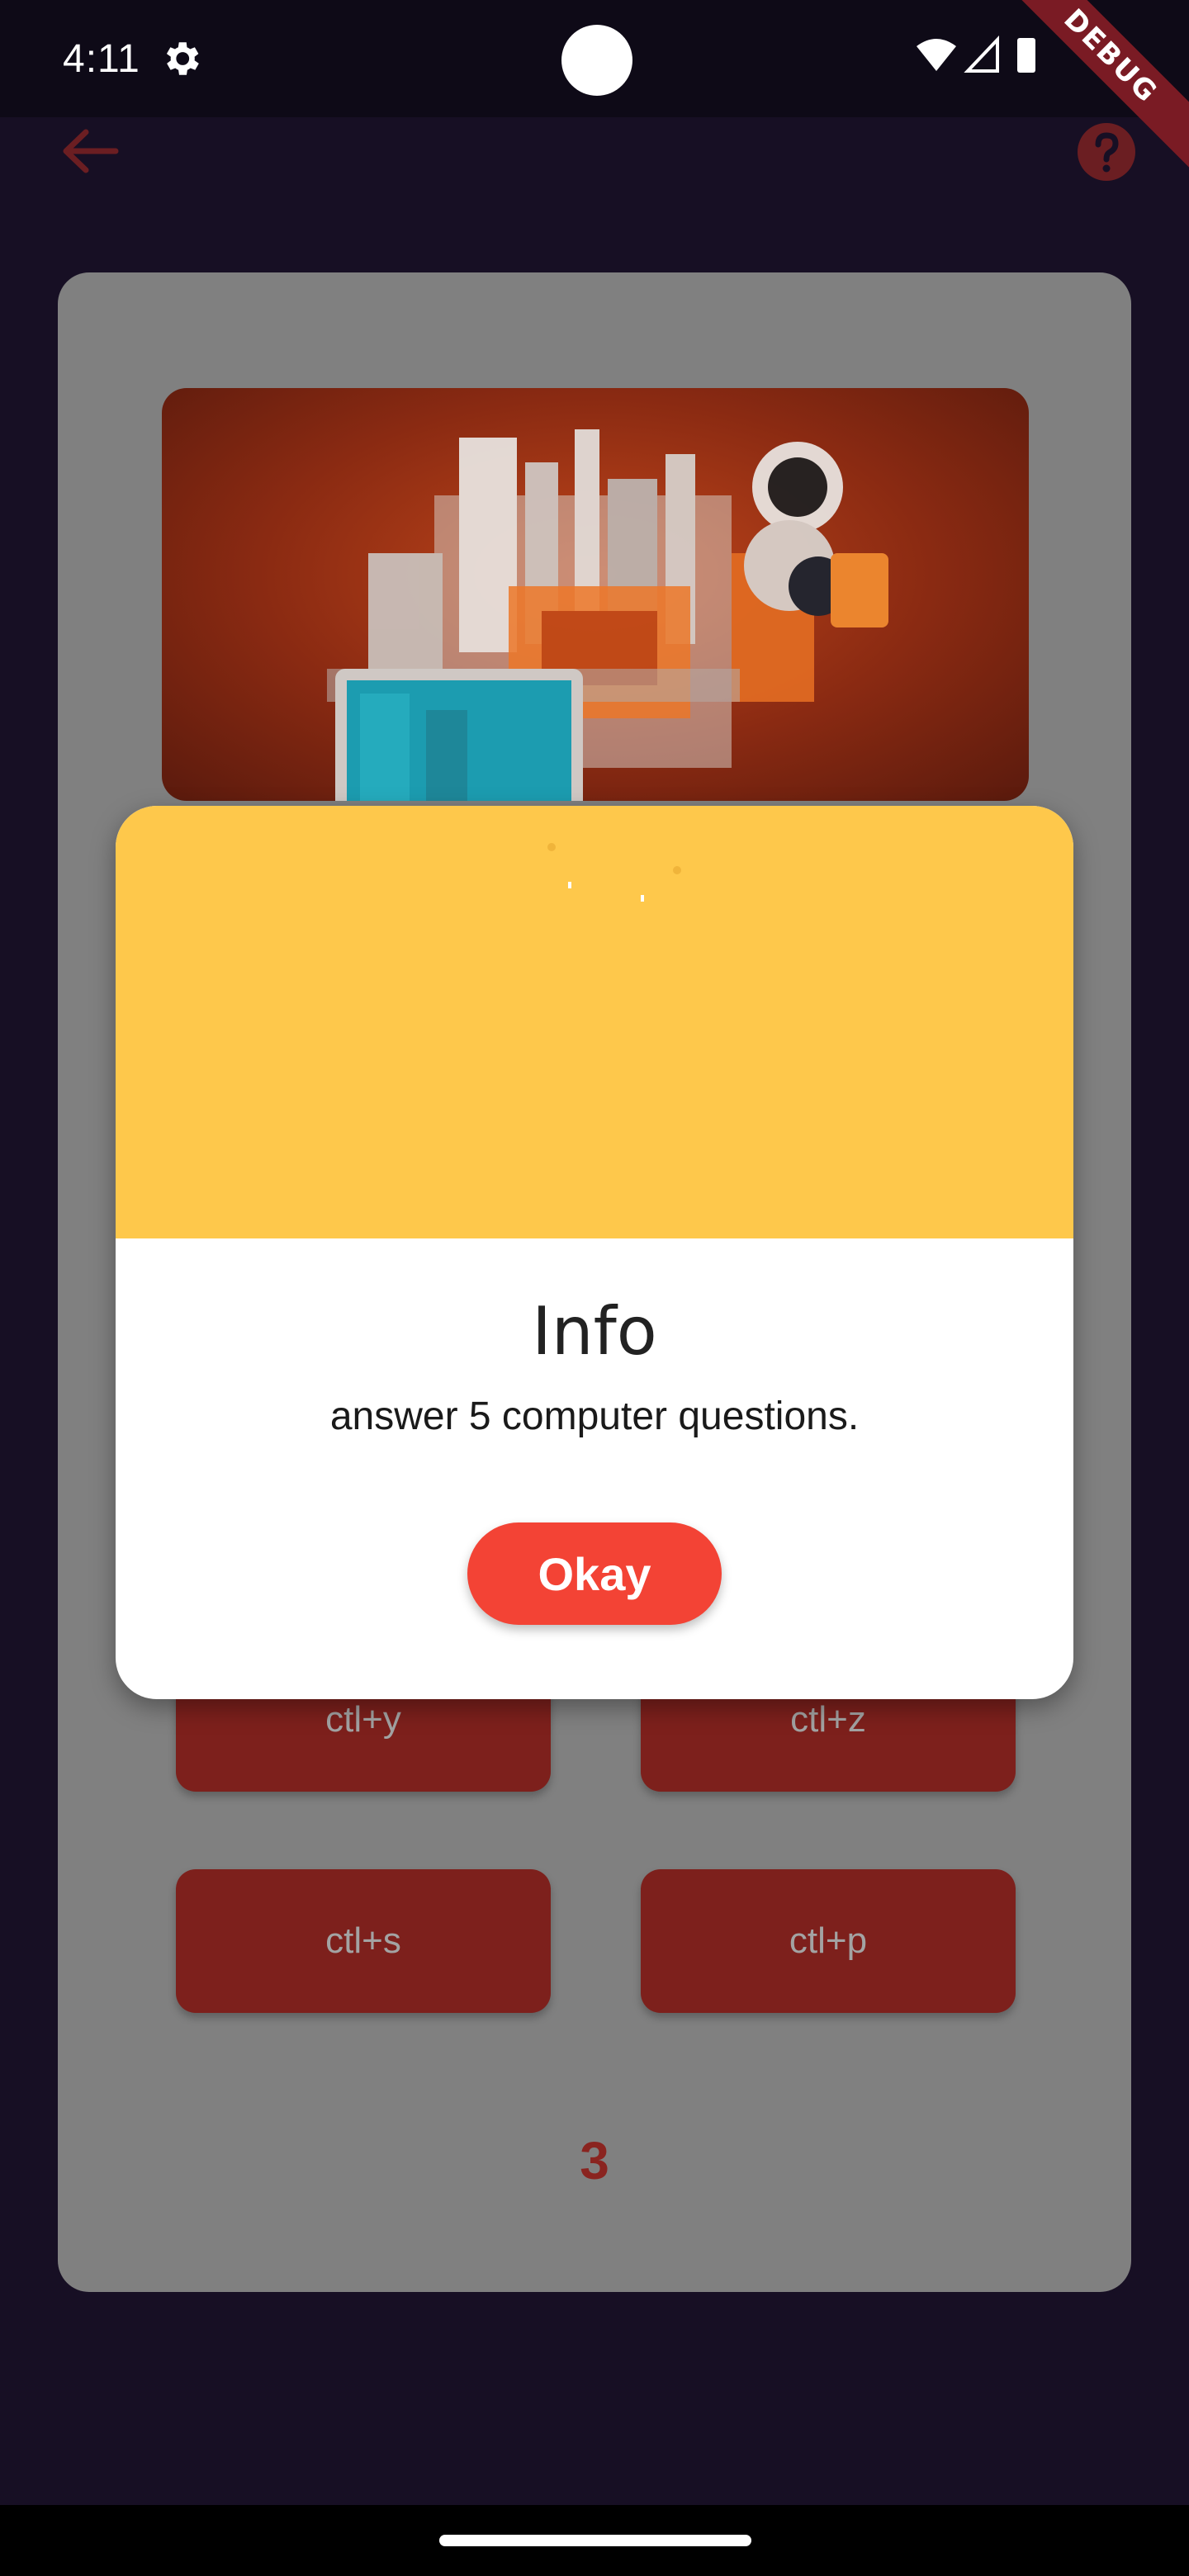 This screenshot has width=1189, height=2576. Describe the element at coordinates (936, 55) in the screenshot. I see `wifi-icon` at that location.